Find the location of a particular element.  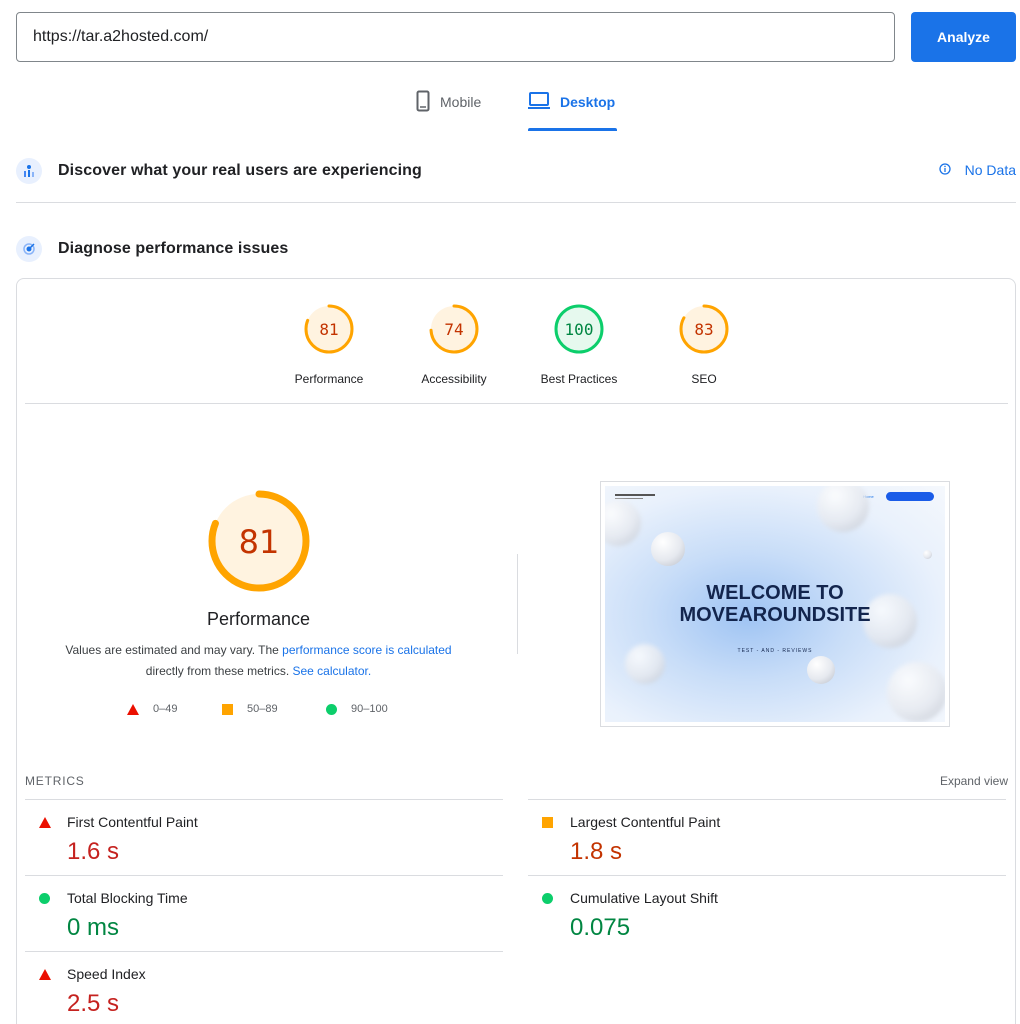

lab-data-title: Diagnose performance issues is located at coordinates (173, 248).